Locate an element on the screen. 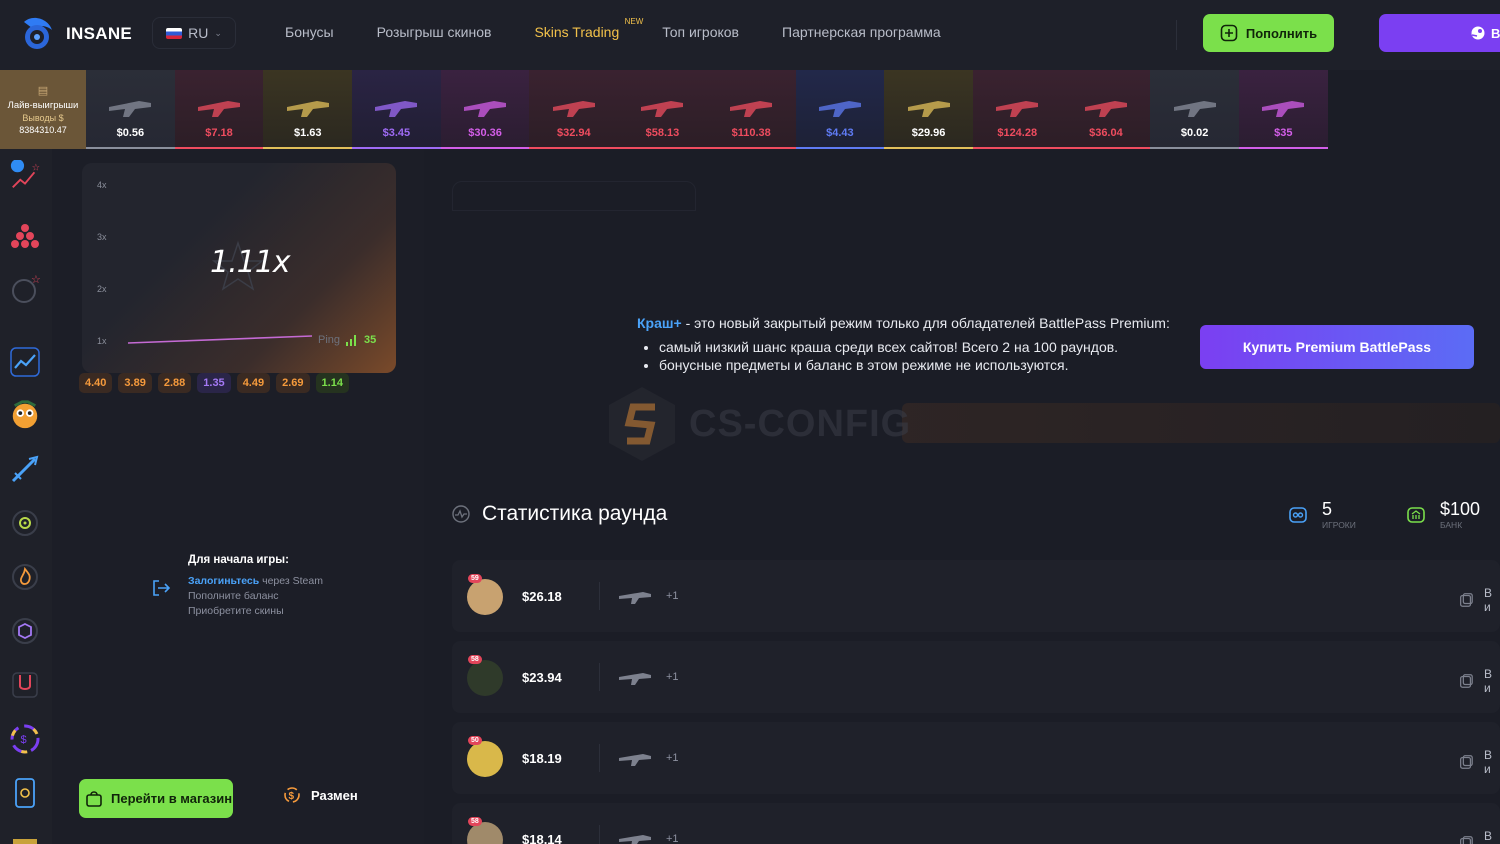  go-to-shop-button: Перейти в магазин is located at coordinates (156, 798).